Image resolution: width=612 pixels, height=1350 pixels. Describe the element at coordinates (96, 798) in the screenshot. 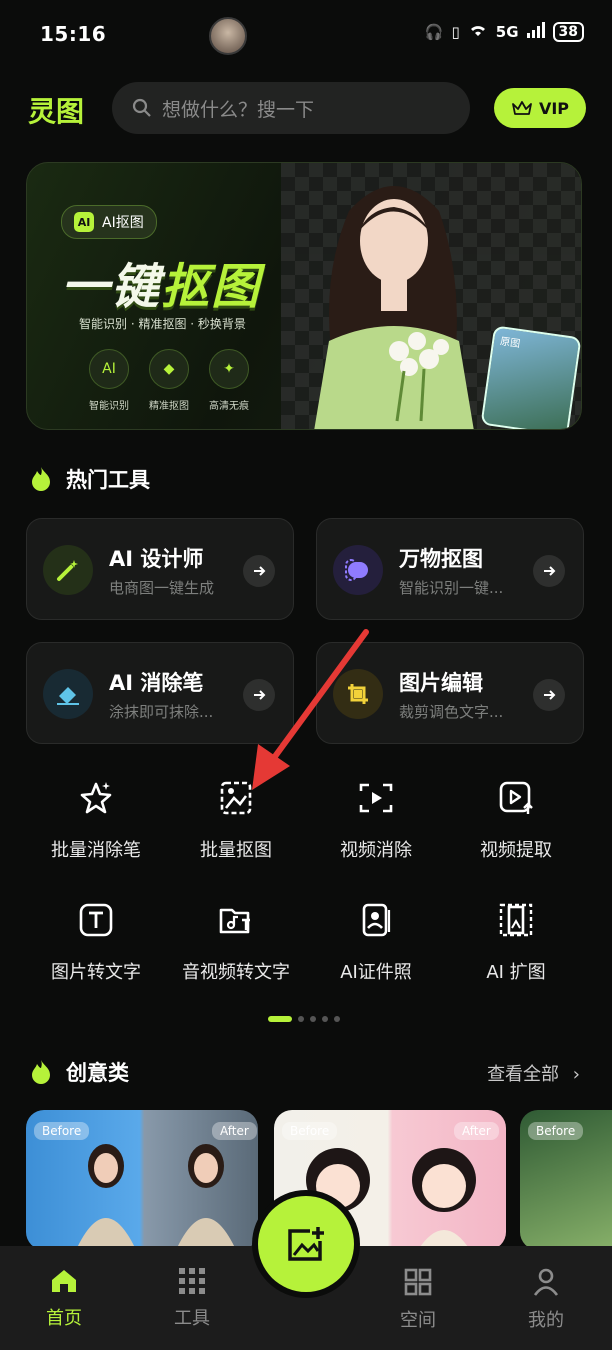

I see `star-eraser-icon` at that location.